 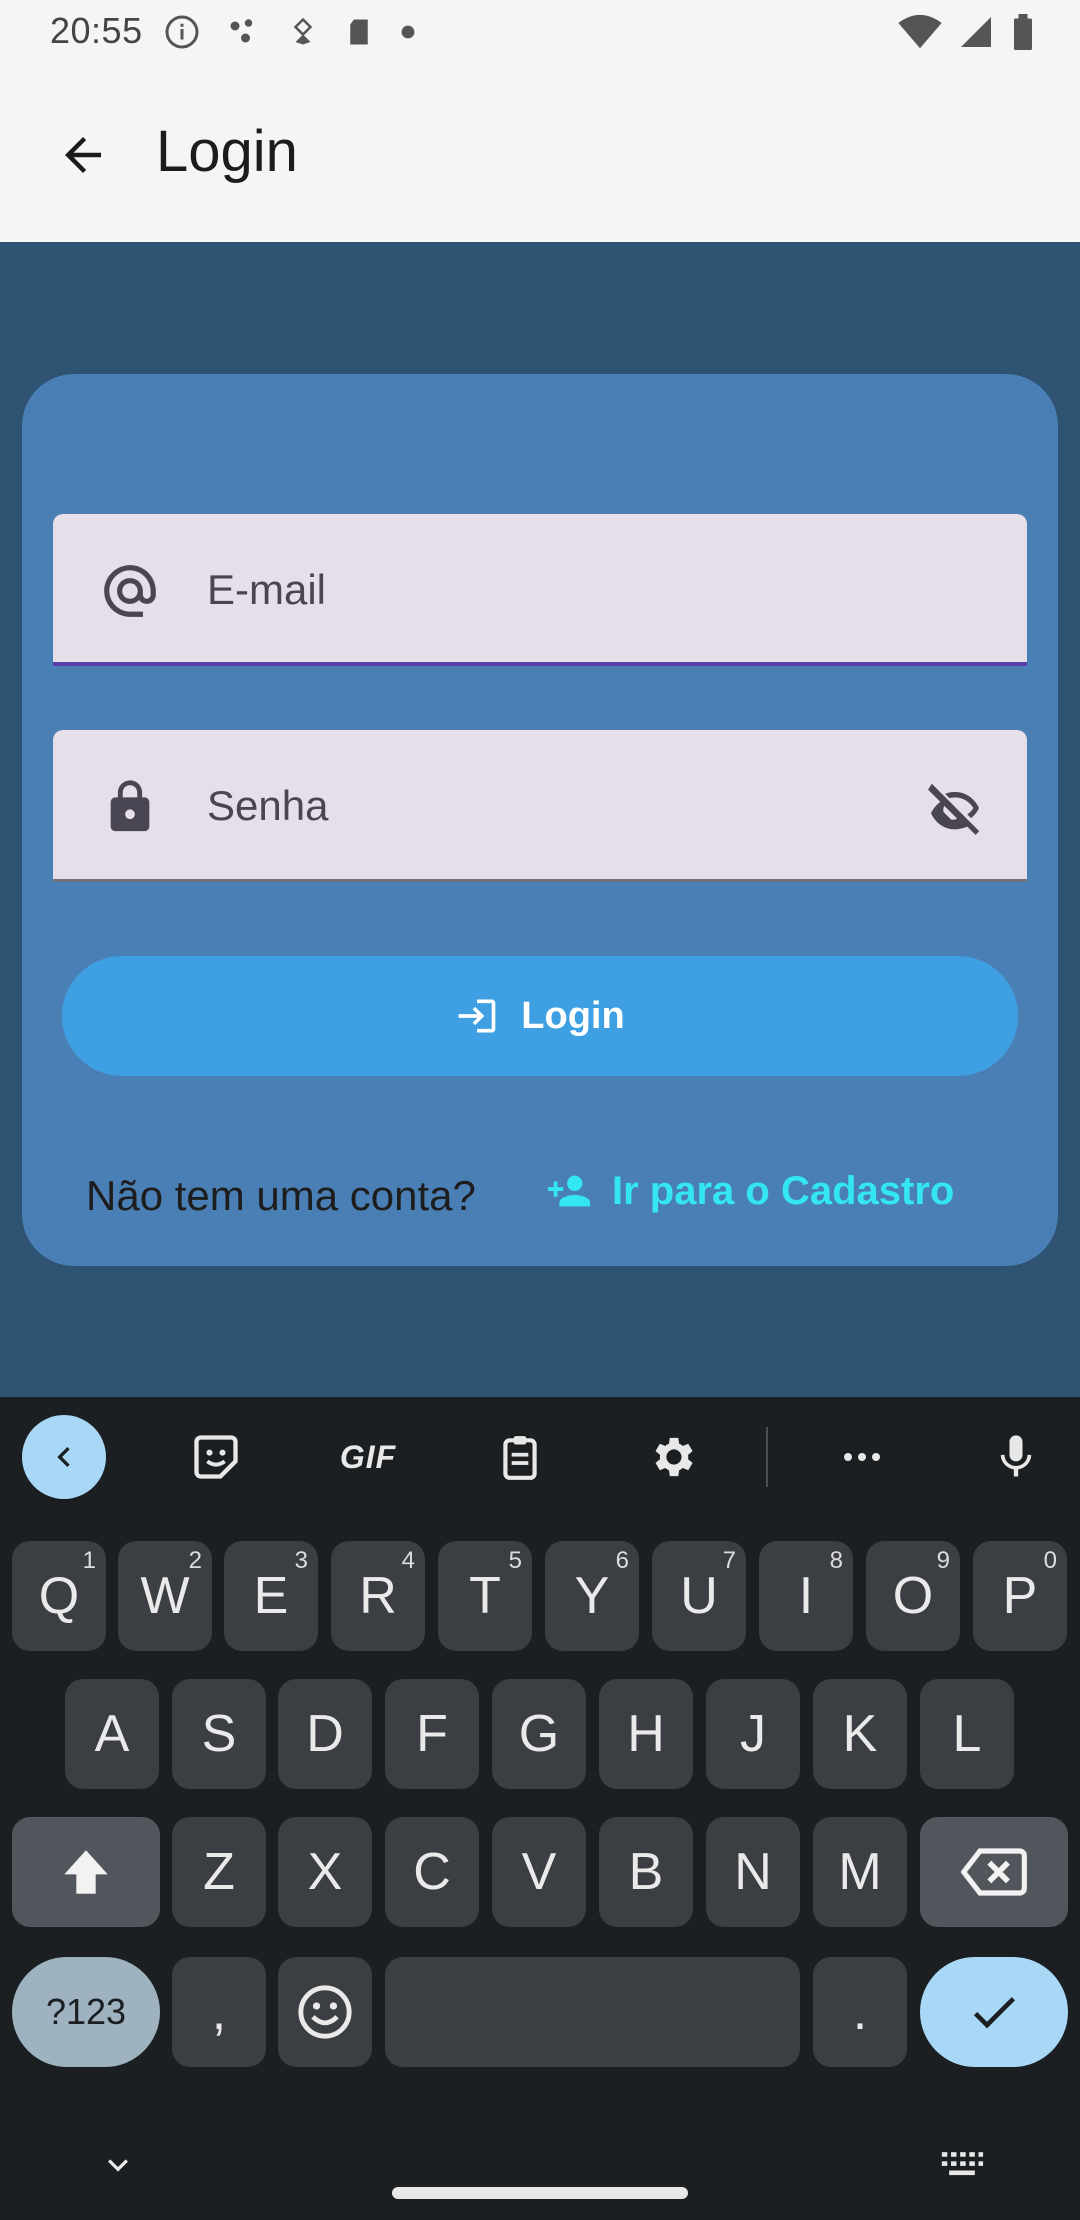 I want to click on visibility-off-icon, so click(x=955, y=808).